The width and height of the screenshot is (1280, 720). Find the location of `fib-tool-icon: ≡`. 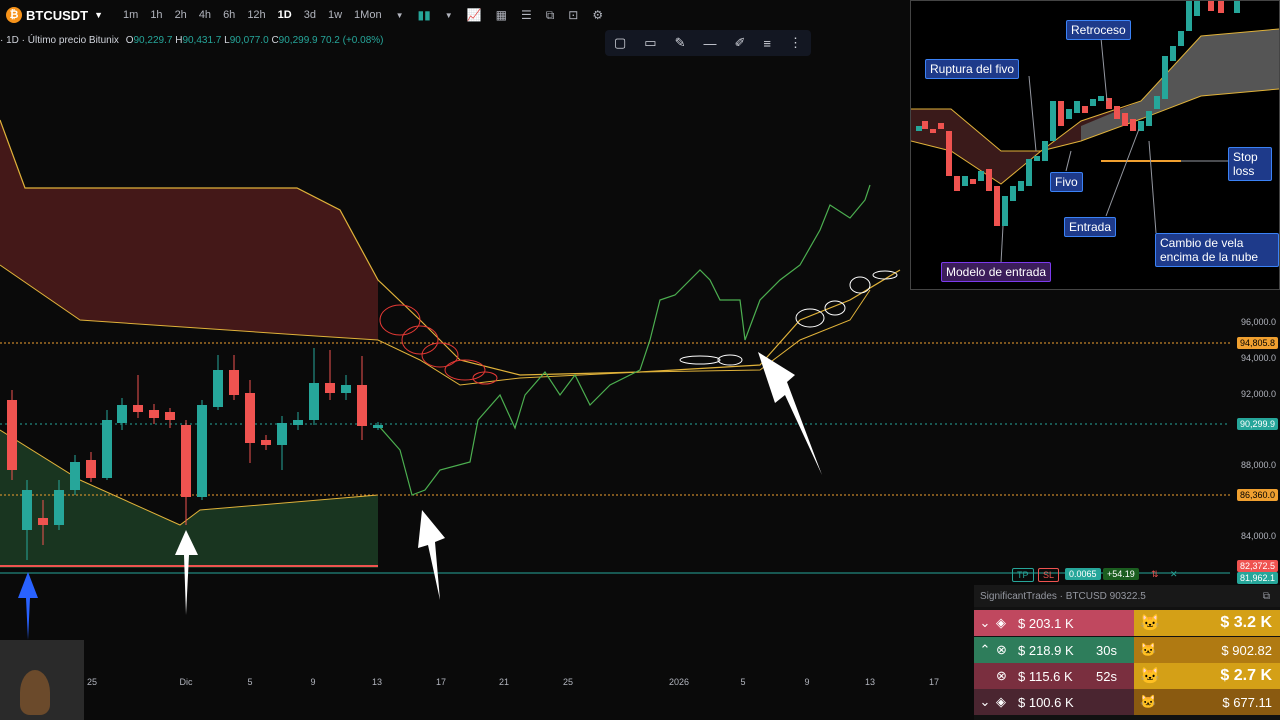

fib-tool-icon: ≡ is located at coordinates (767, 43).